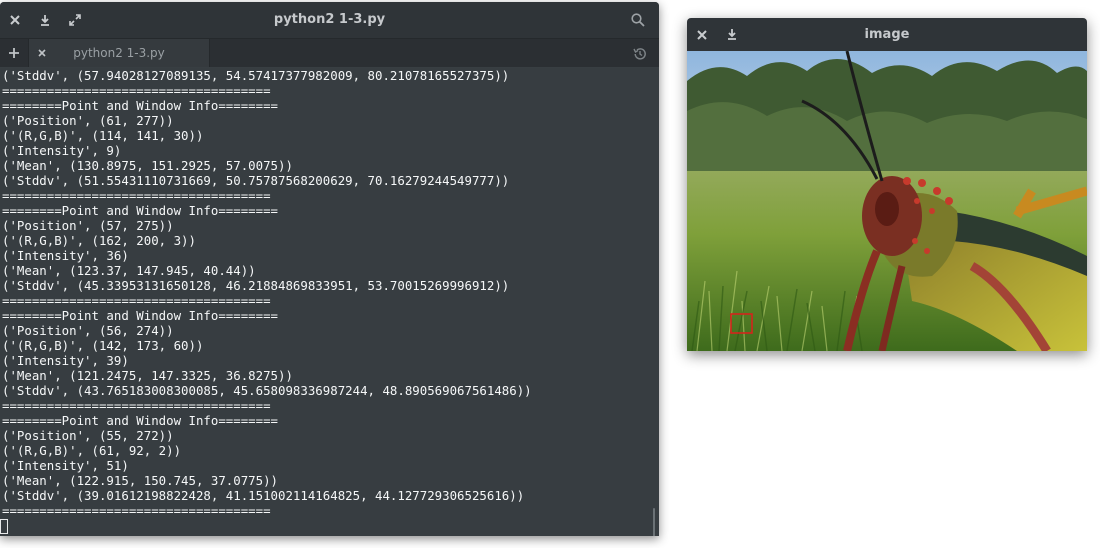  I want to click on output-line: ('Mean', (123.37, 147.945, 40.44)), so click(129, 270).